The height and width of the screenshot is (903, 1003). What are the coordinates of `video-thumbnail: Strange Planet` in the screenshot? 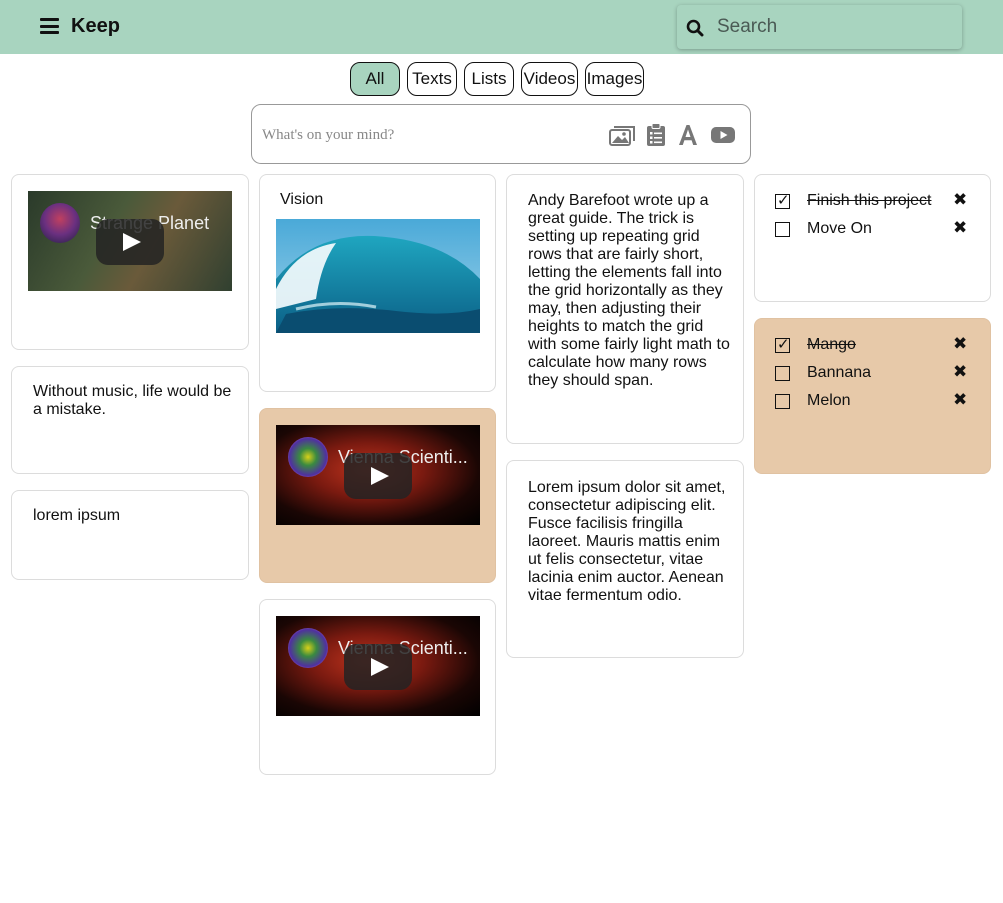 It's located at (130, 241).